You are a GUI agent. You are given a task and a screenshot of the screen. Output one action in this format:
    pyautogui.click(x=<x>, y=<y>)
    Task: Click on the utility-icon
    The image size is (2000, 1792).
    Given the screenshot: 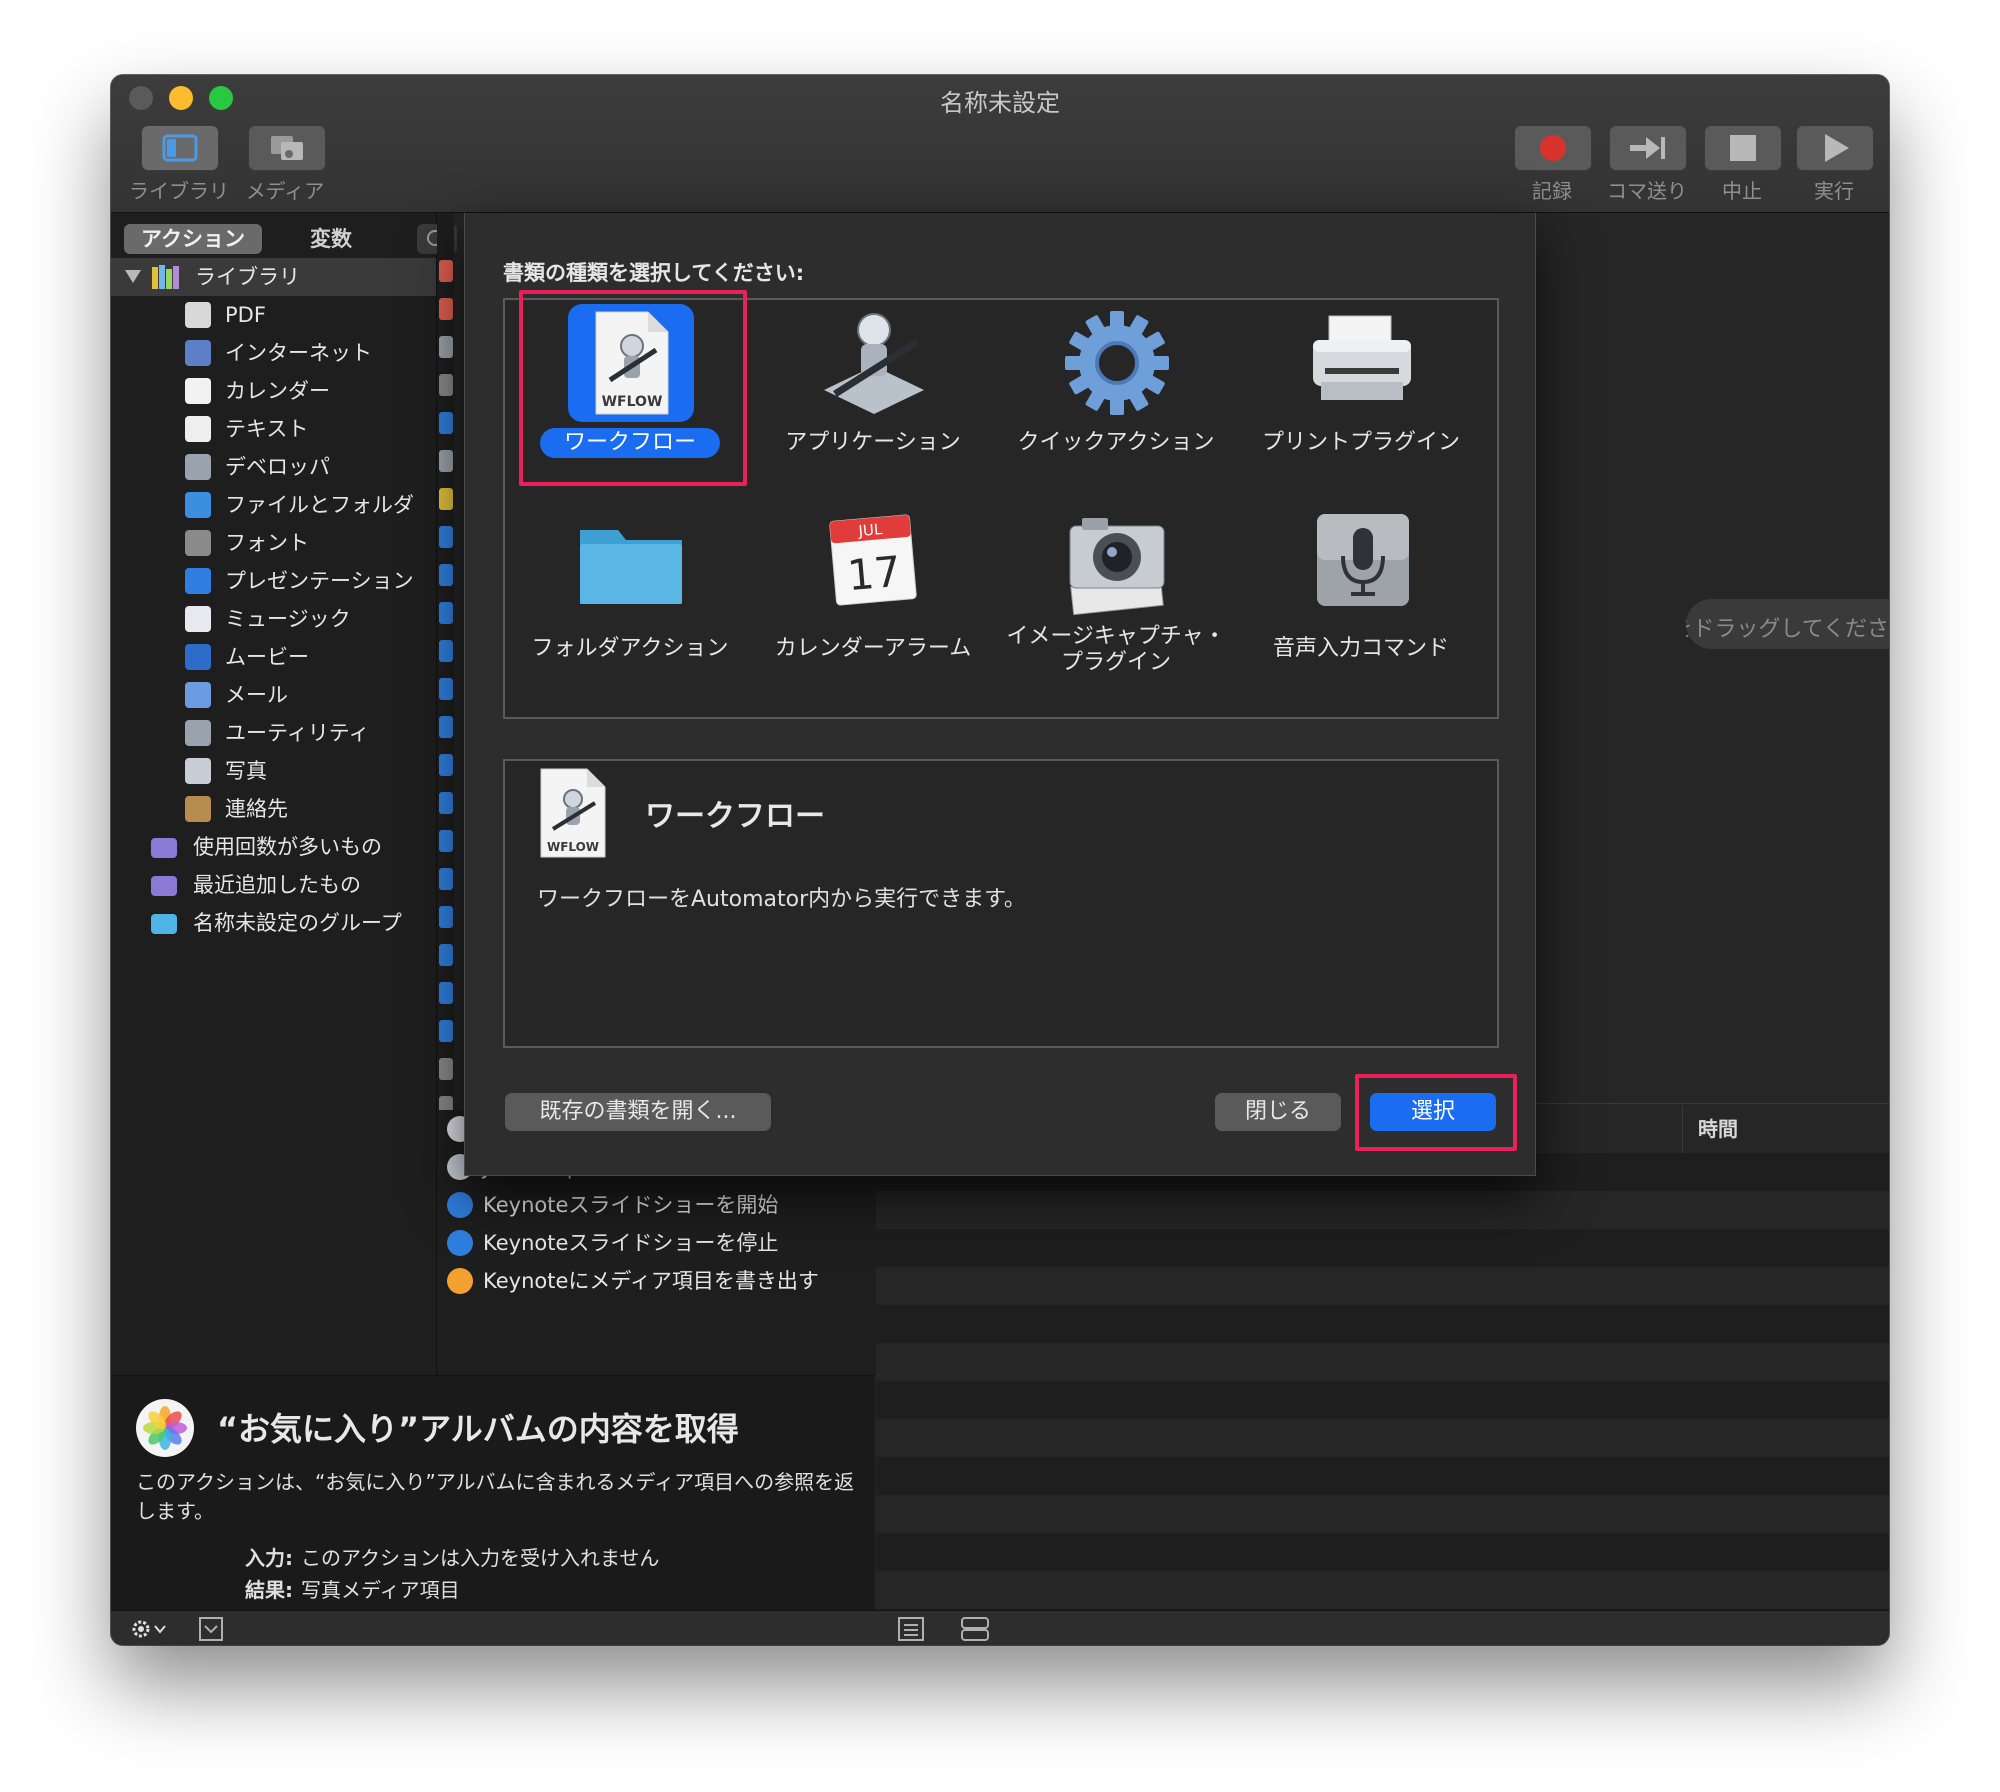 What is the action you would take?
    pyautogui.click(x=198, y=733)
    